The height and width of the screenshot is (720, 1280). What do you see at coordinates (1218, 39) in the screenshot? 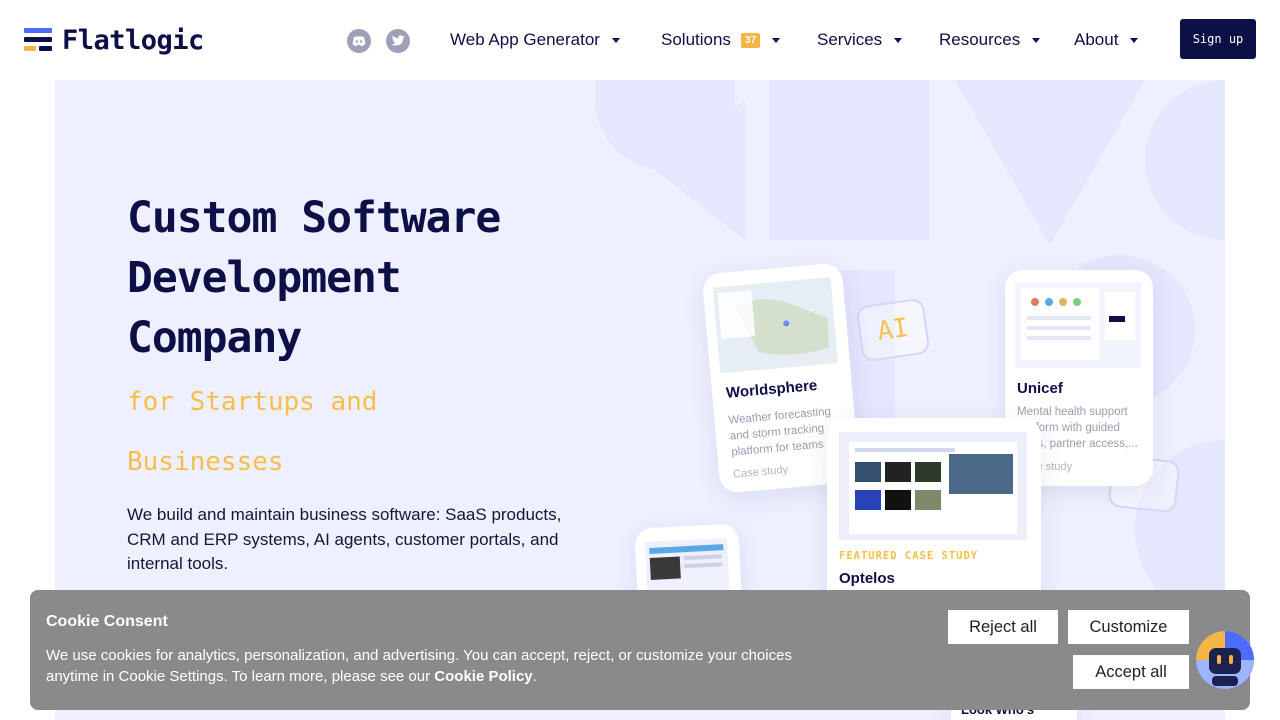
I see `sign-up-button: Sign up` at bounding box center [1218, 39].